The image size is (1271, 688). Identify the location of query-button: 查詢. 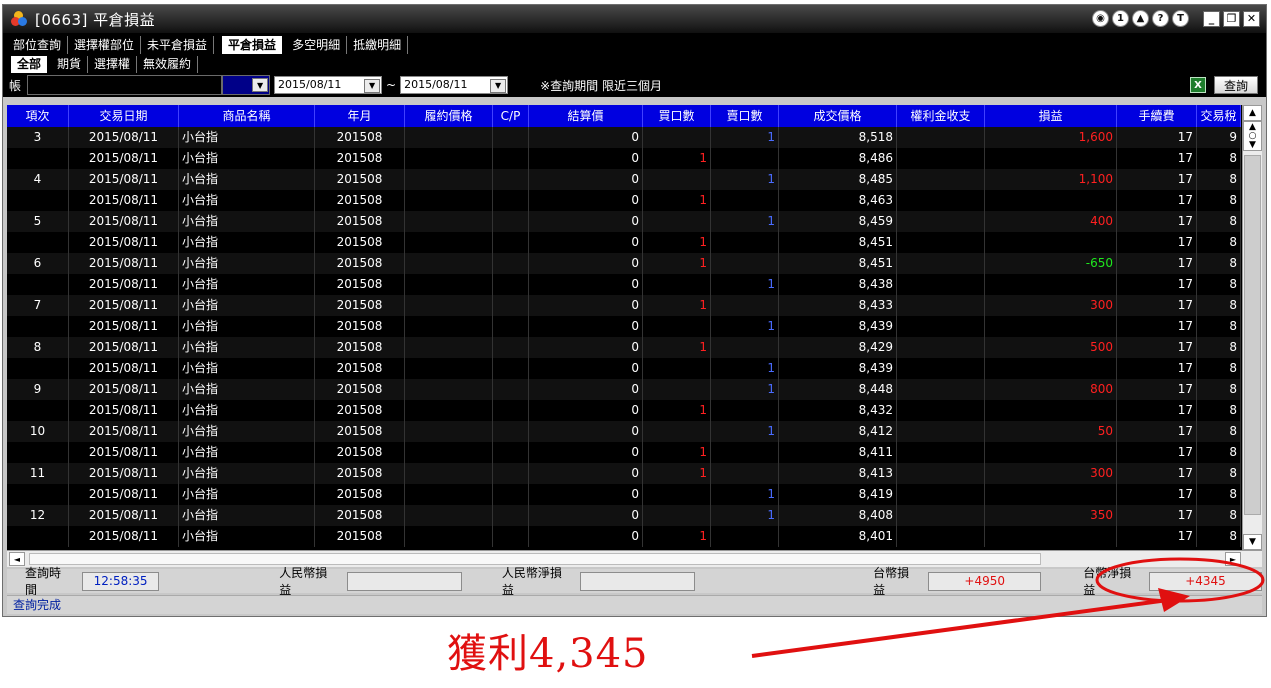
(1236, 85).